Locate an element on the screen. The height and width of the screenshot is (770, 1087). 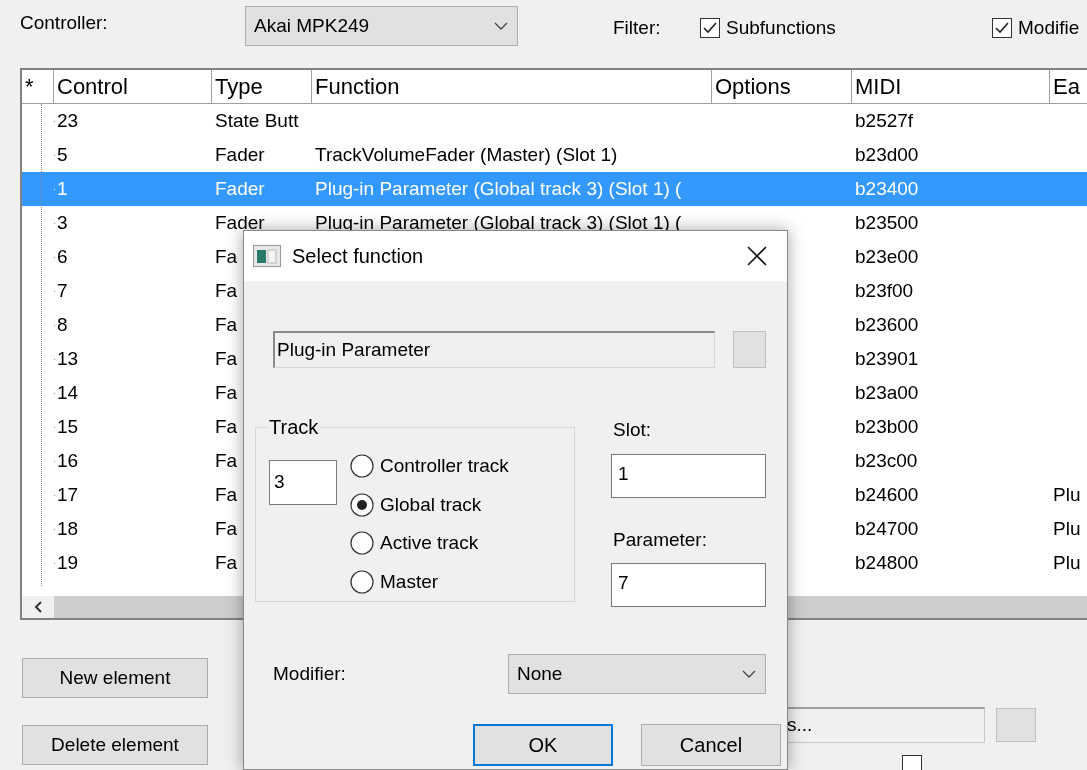
radio-label: Master is located at coordinates (409, 581).